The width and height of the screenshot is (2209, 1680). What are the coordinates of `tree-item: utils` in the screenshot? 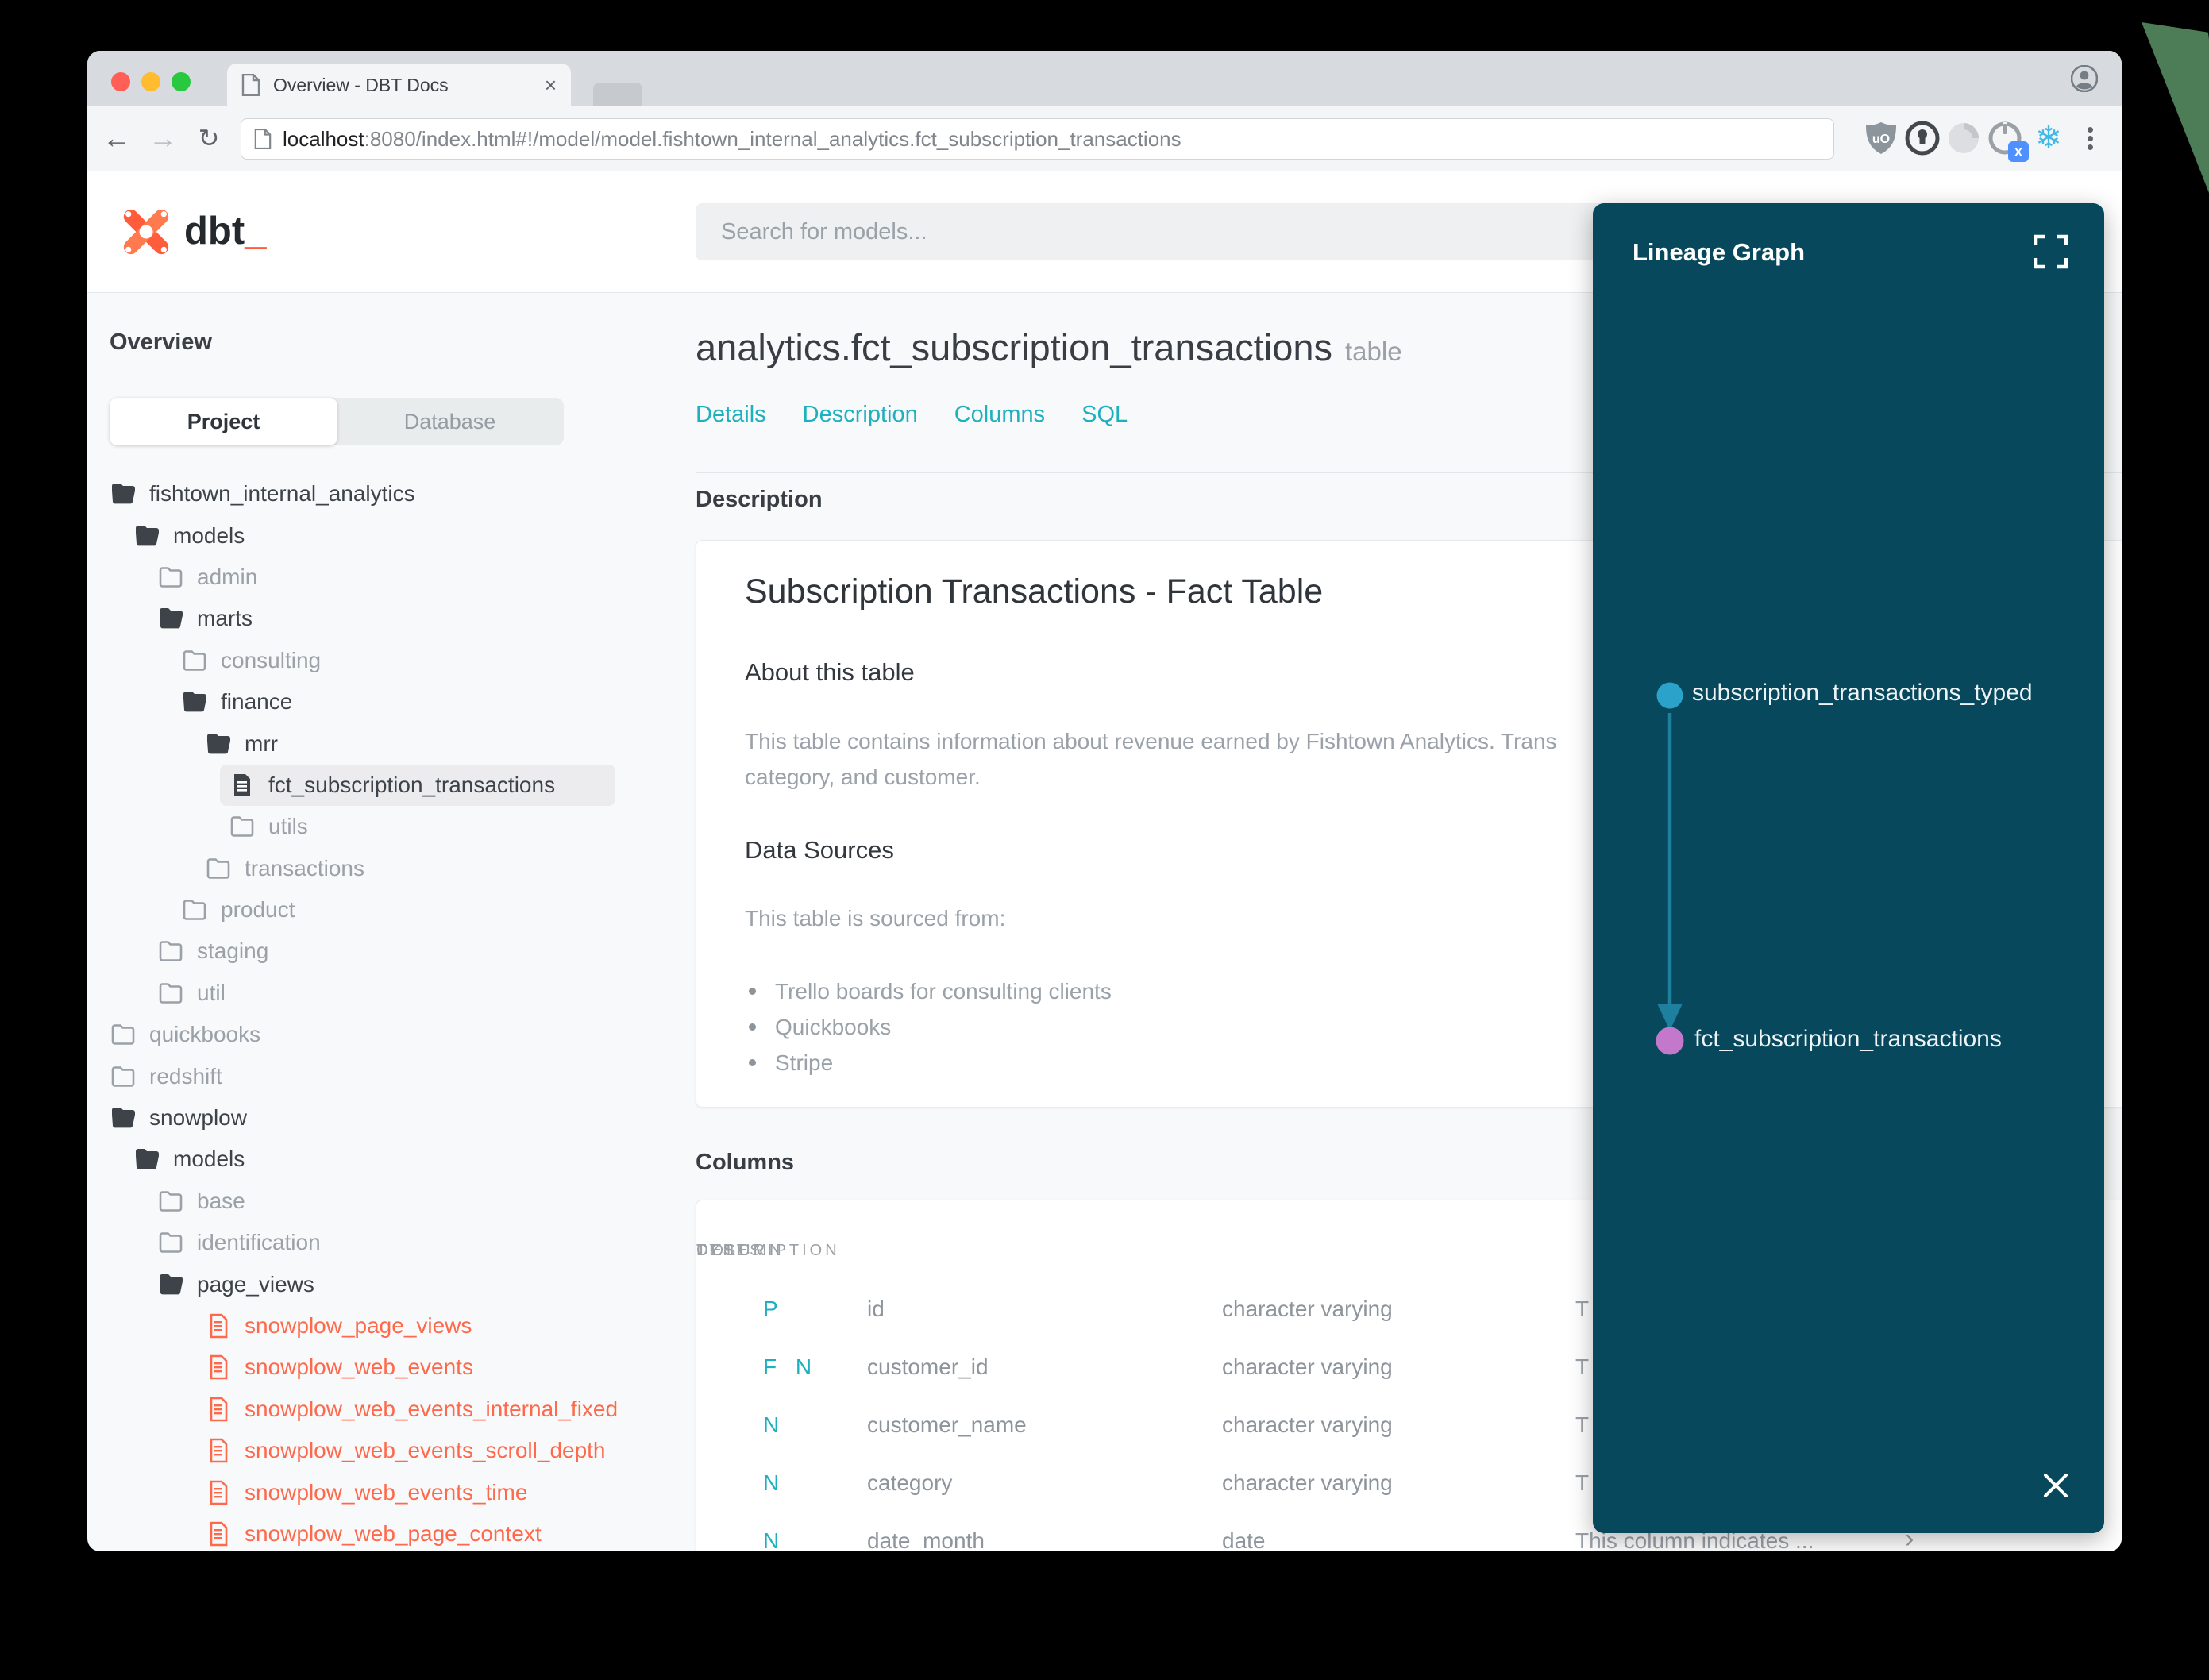 It's located at (389, 827).